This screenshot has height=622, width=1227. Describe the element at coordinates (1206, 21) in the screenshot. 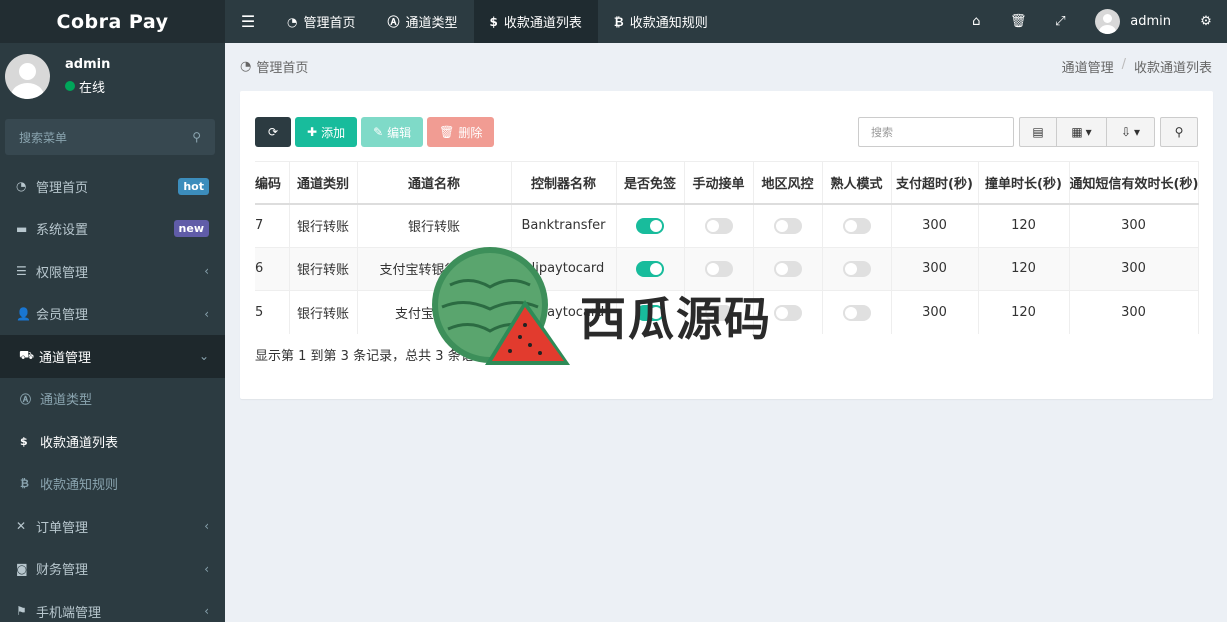

I see `gears-icon: ⚙` at that location.